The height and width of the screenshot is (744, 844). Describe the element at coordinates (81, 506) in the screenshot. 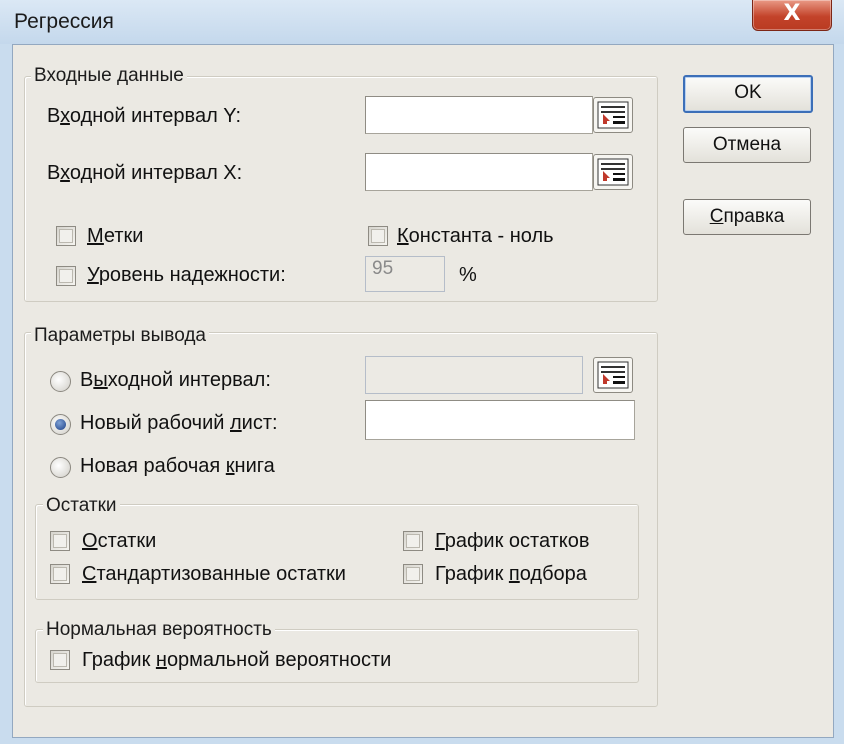

I see `residuals-legend: Остатки` at that location.